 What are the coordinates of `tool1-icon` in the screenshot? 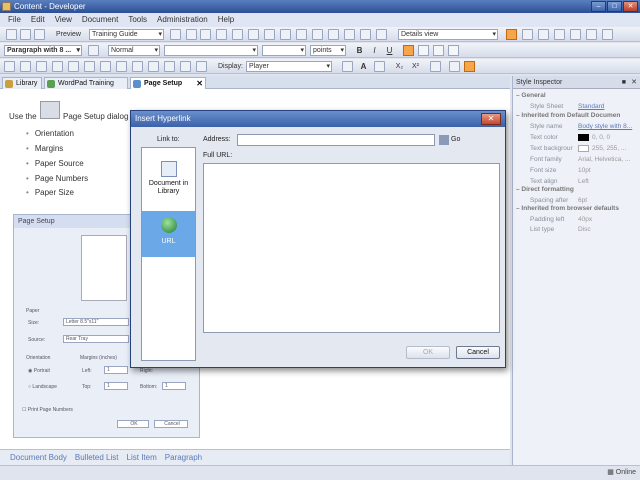 It's located at (9, 66).